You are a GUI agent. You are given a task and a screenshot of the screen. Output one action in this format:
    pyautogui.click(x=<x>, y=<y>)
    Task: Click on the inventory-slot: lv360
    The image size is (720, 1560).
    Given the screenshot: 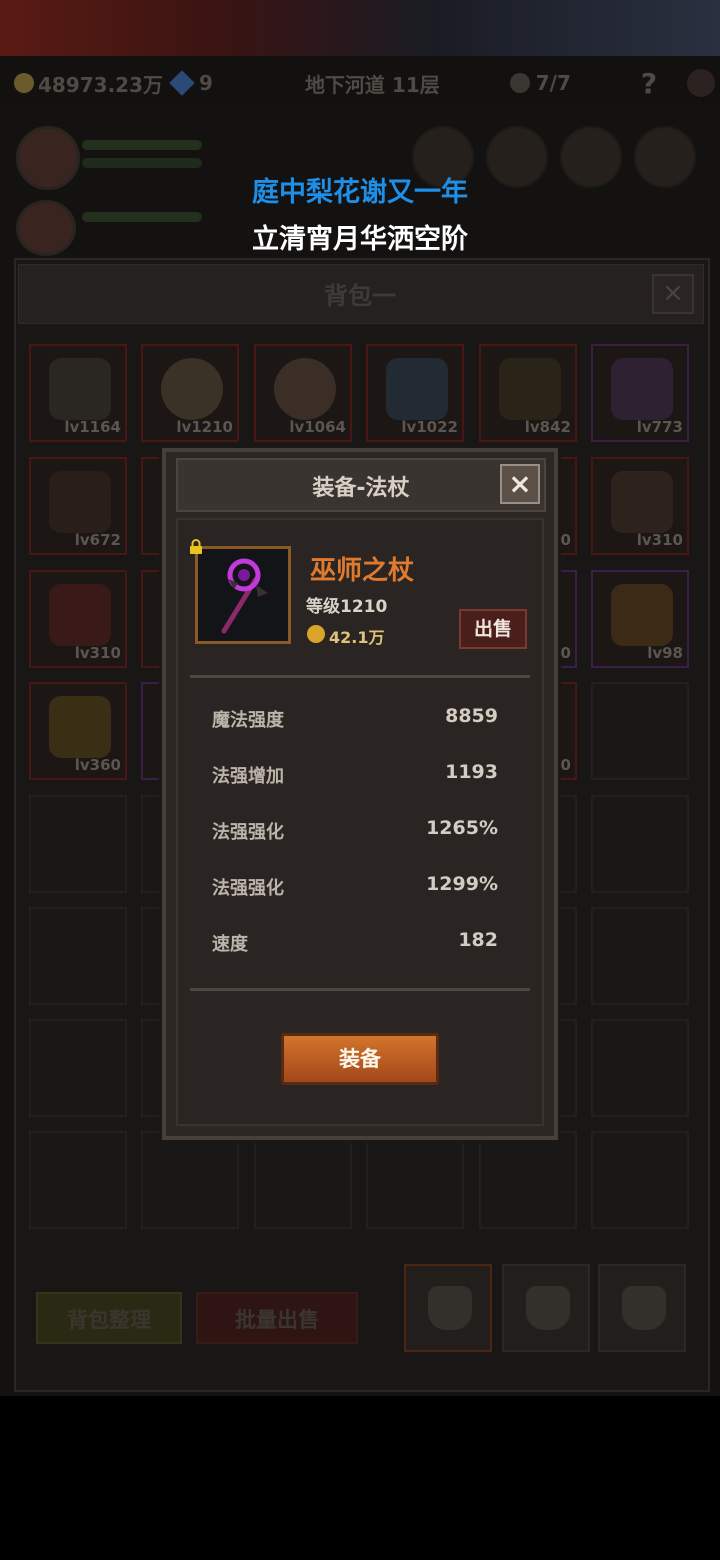 What is the action you would take?
    pyautogui.click(x=78, y=731)
    